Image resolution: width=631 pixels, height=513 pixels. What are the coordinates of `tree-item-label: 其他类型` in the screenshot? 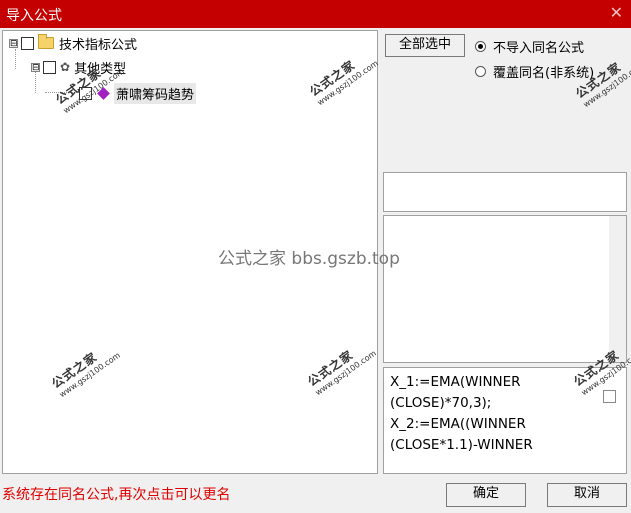 It's located at (100, 69).